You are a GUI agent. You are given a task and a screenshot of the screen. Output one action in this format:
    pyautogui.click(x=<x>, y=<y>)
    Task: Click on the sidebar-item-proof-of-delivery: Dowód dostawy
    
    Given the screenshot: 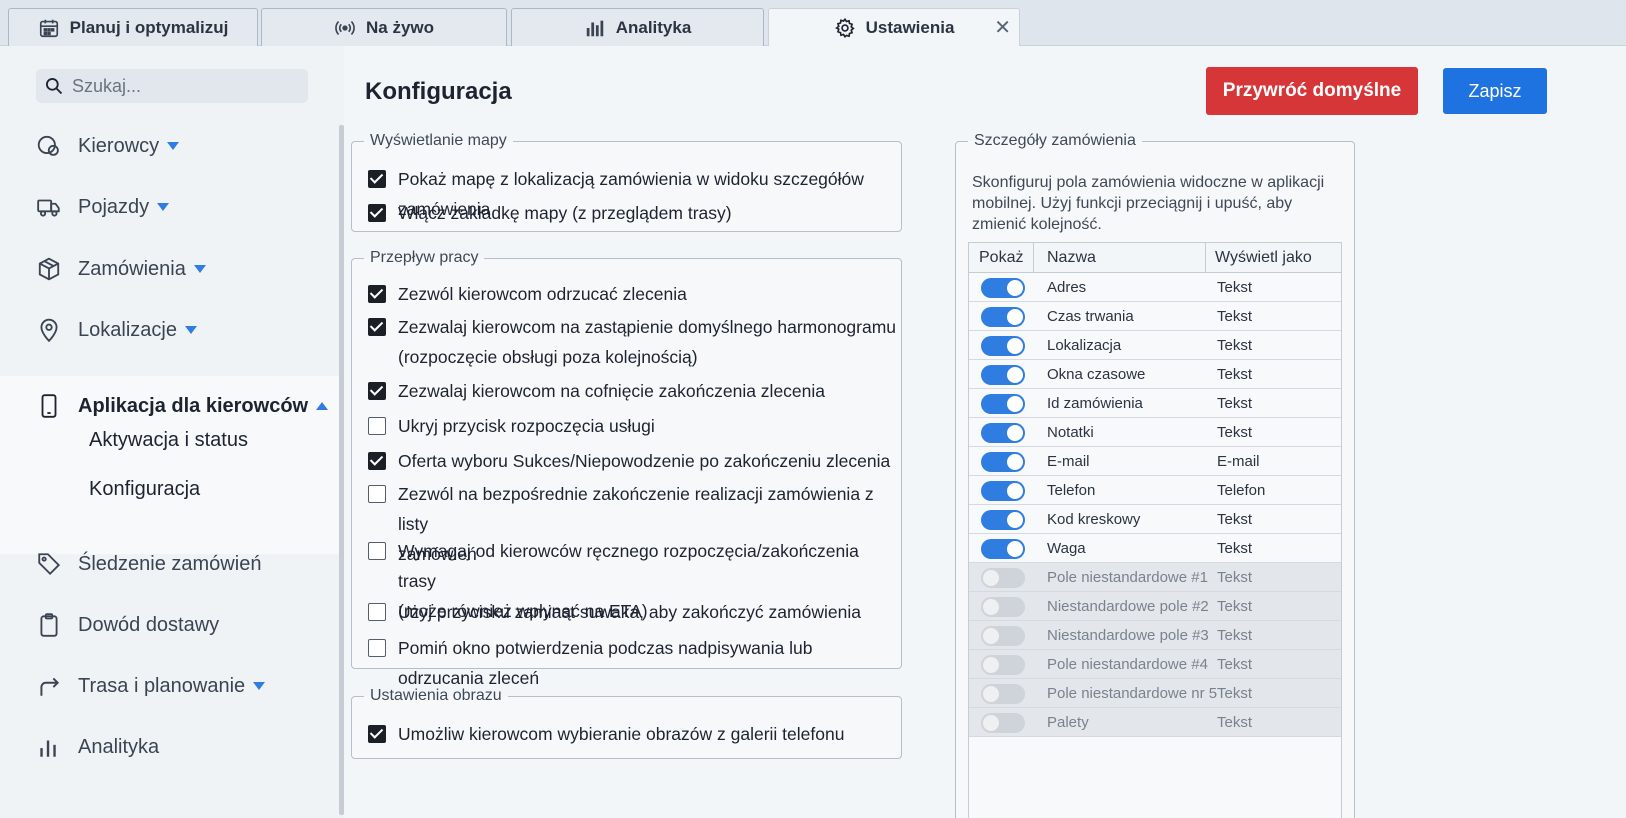 What is the action you would take?
    pyautogui.click(x=171, y=625)
    